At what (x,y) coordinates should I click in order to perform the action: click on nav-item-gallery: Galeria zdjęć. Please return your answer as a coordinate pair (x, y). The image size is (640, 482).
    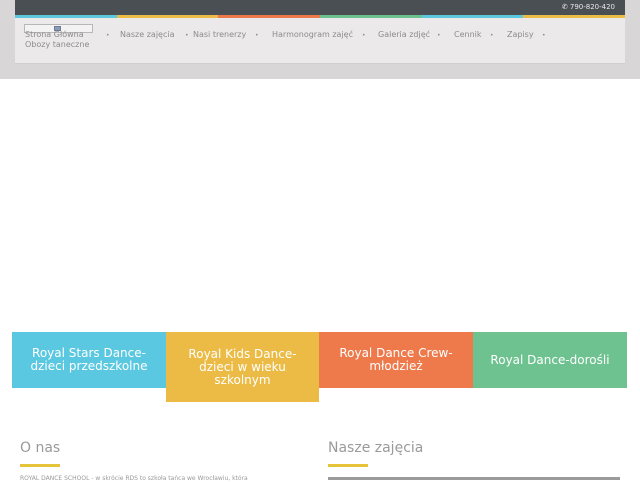
    Looking at the image, I should click on (404, 35).